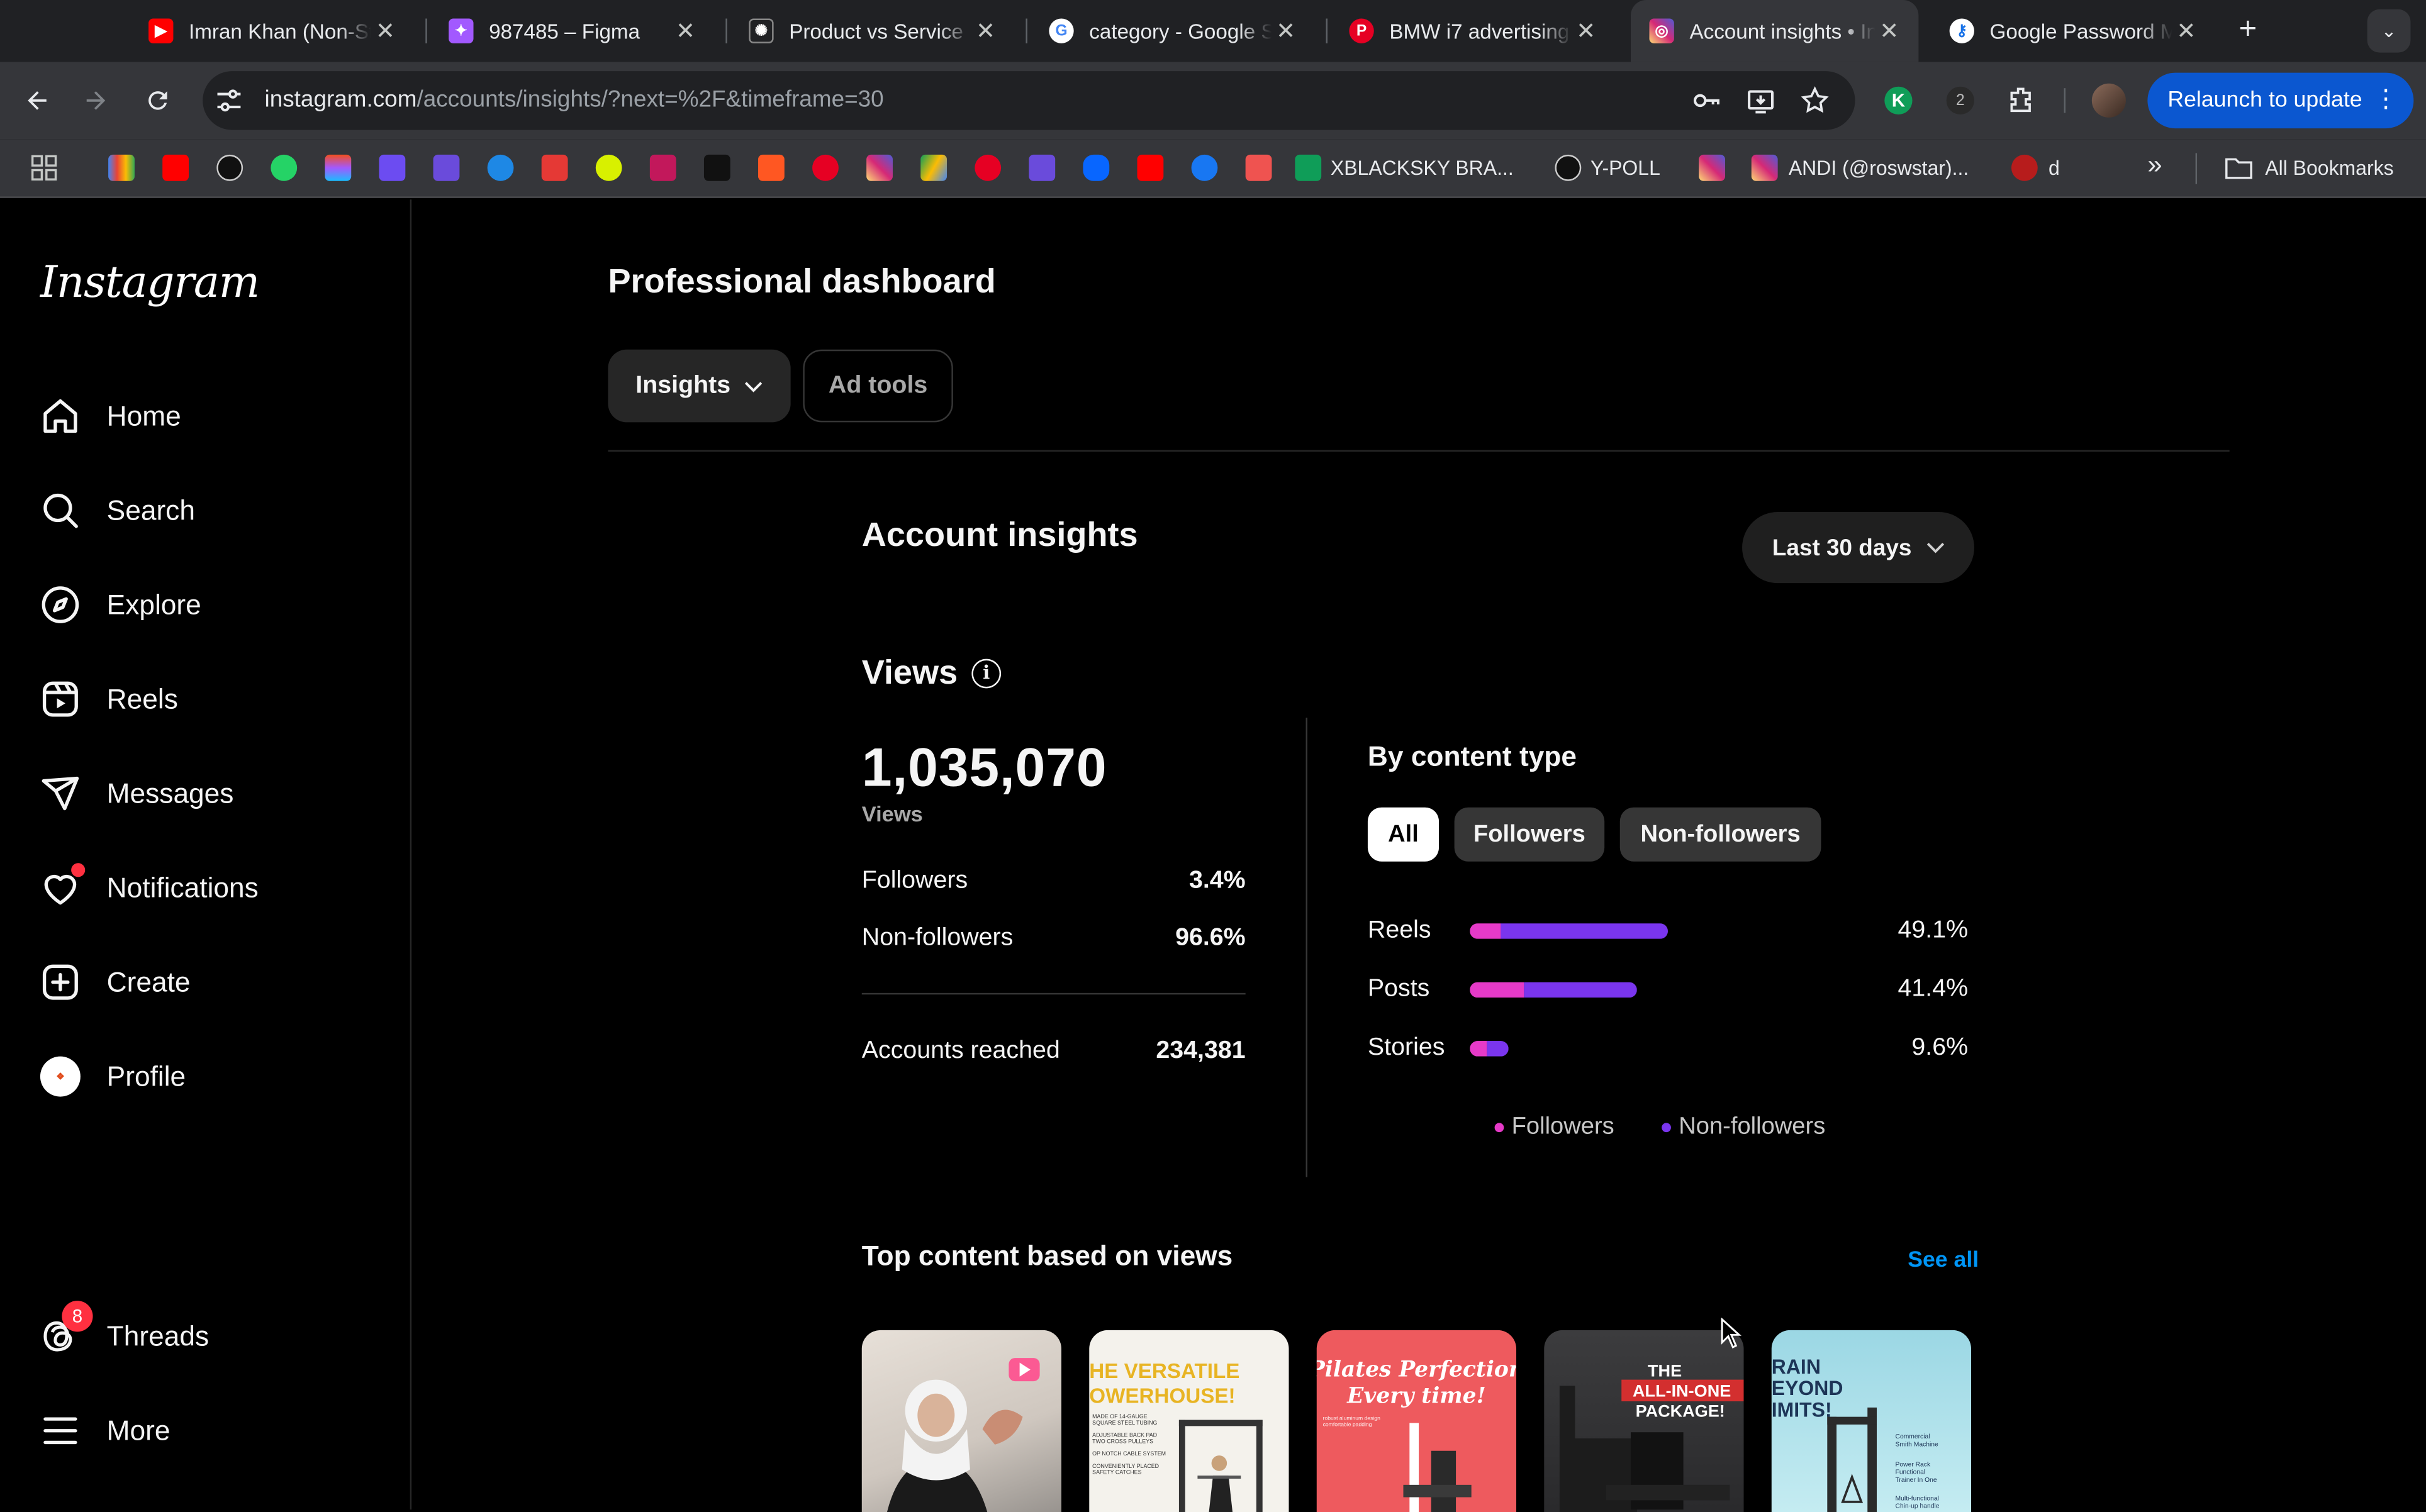 This screenshot has height=1512, width=2426. I want to click on instagram-logo: Instagram, so click(150, 282).